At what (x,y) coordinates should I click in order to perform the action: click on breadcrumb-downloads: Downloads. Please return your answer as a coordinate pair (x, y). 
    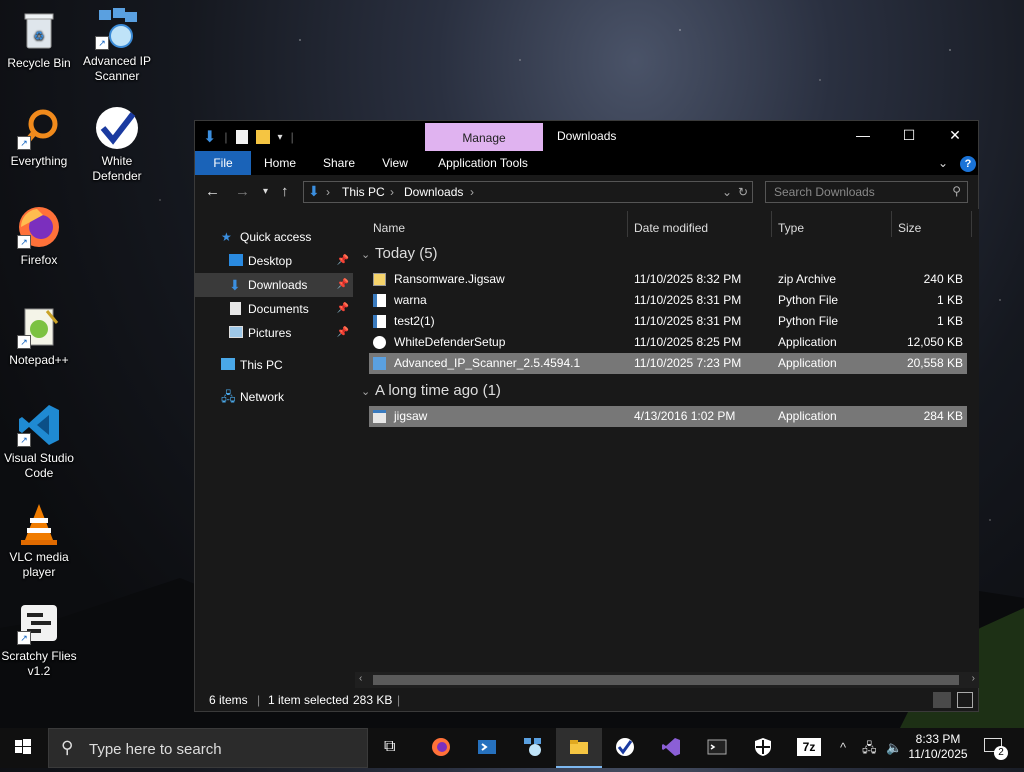
    Looking at the image, I should click on (433, 192).